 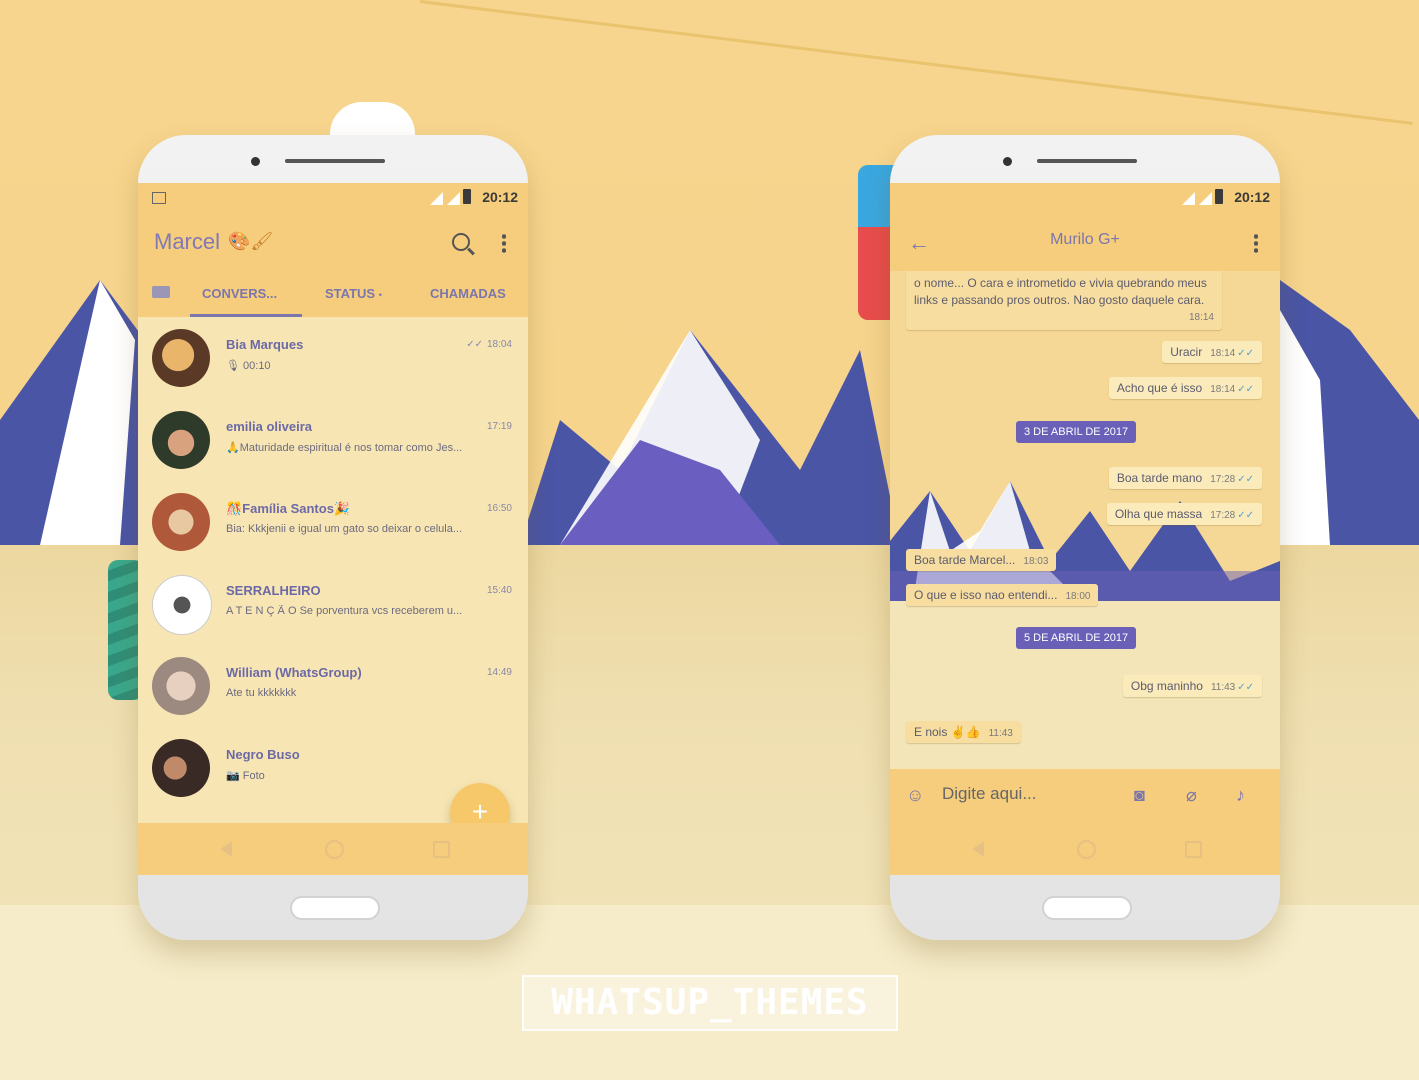 What do you see at coordinates (288, 508) in the screenshot?
I see `chat-name: 🎊Família Santos🎉` at bounding box center [288, 508].